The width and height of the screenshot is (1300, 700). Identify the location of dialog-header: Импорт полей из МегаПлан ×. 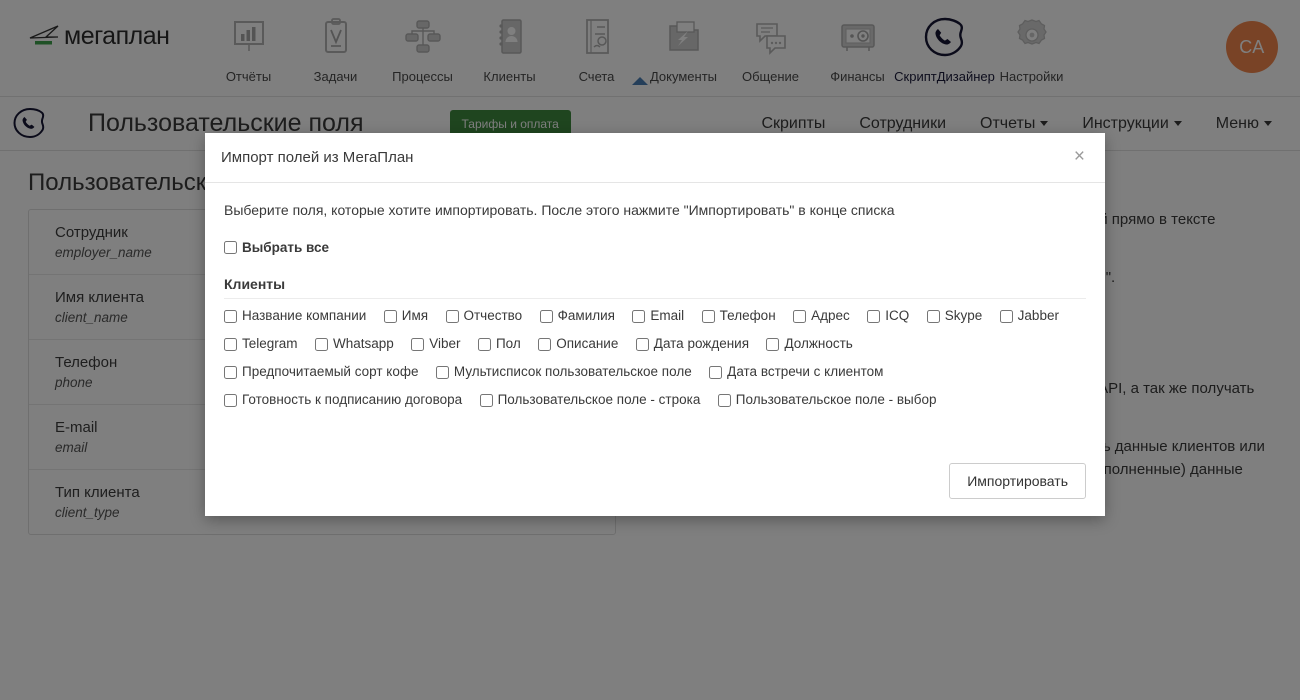
(655, 158).